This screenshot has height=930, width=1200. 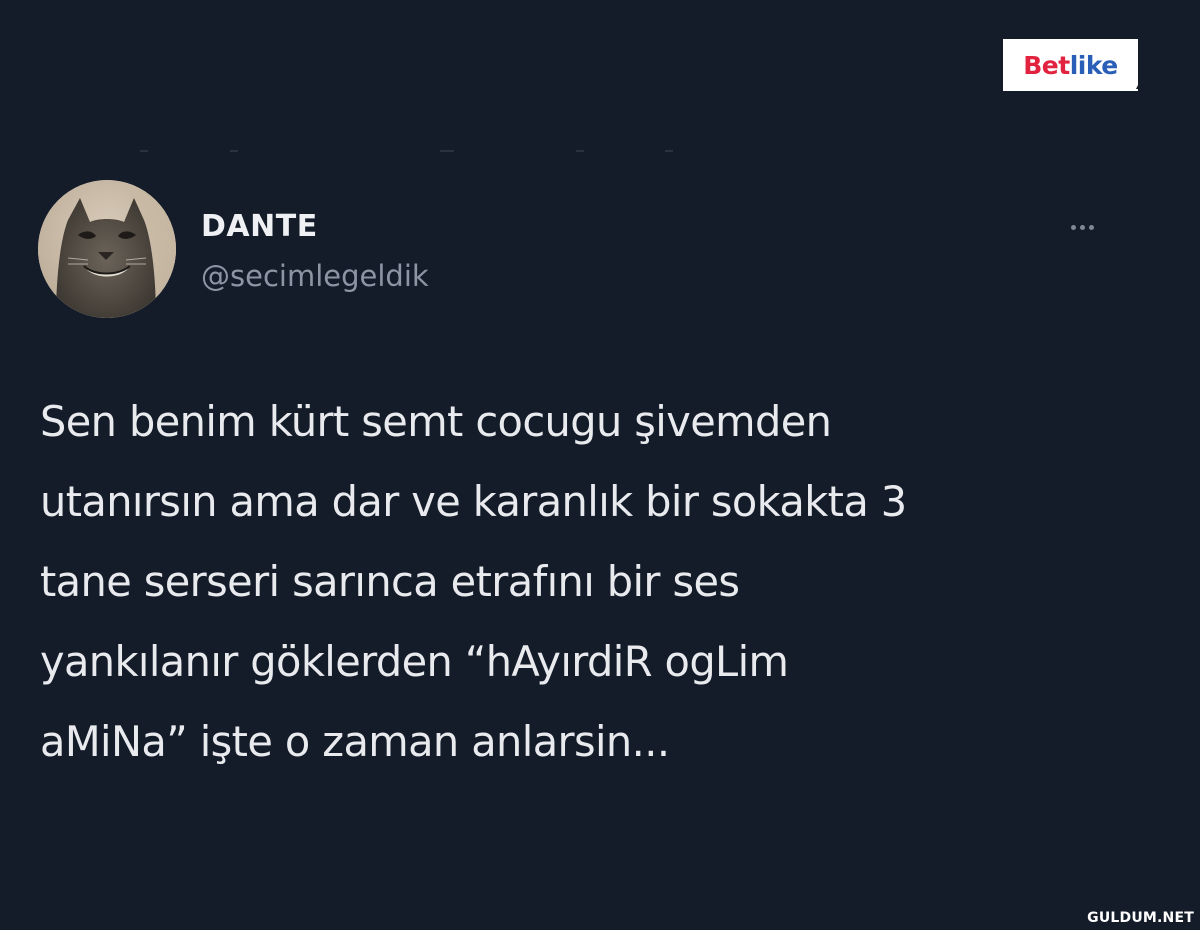 I want to click on more-options-button, so click(x=1082, y=227).